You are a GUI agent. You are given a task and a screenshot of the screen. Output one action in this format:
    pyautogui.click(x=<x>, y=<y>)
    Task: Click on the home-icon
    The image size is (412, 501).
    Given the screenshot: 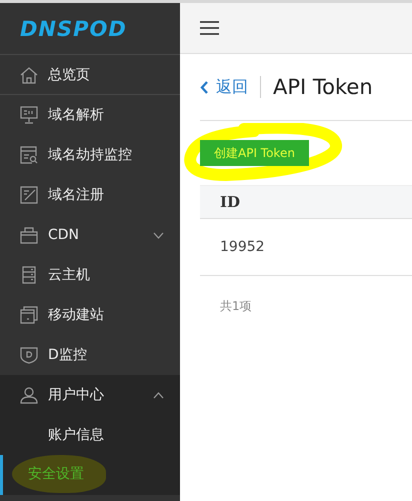 What is the action you would take?
    pyautogui.click(x=29, y=75)
    